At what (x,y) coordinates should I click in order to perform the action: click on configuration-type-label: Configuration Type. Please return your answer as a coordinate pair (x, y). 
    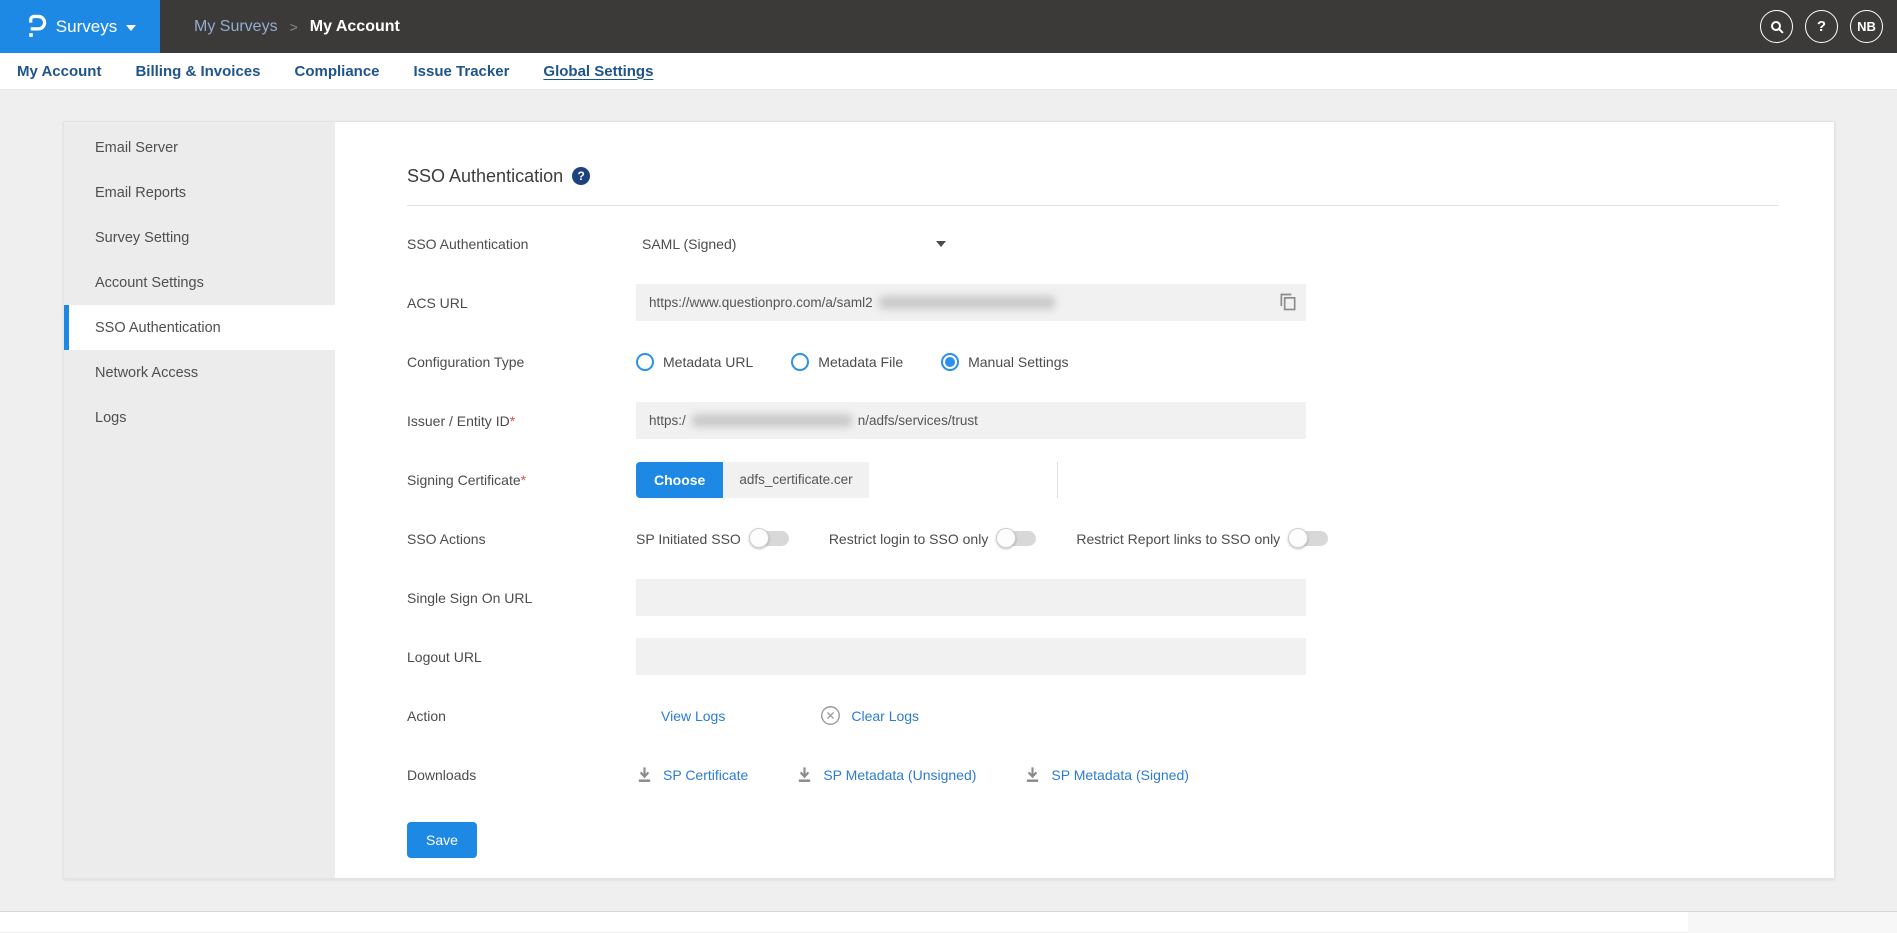
    Looking at the image, I should click on (466, 361).